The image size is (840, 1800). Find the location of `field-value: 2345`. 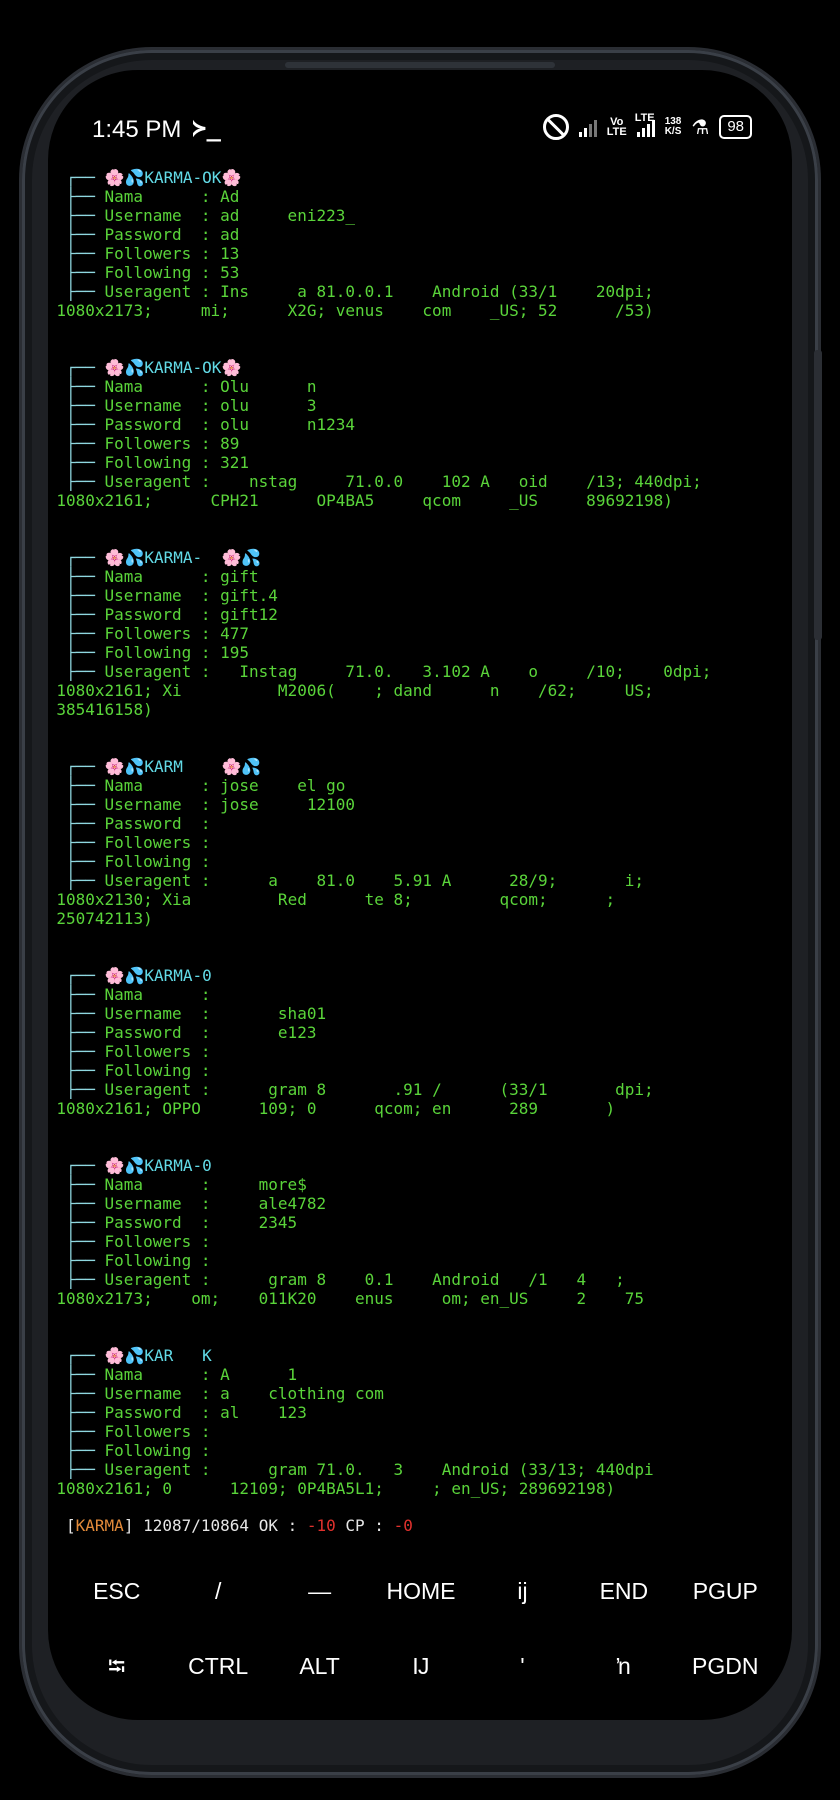

field-value: 2345 is located at coordinates (259, 1222).